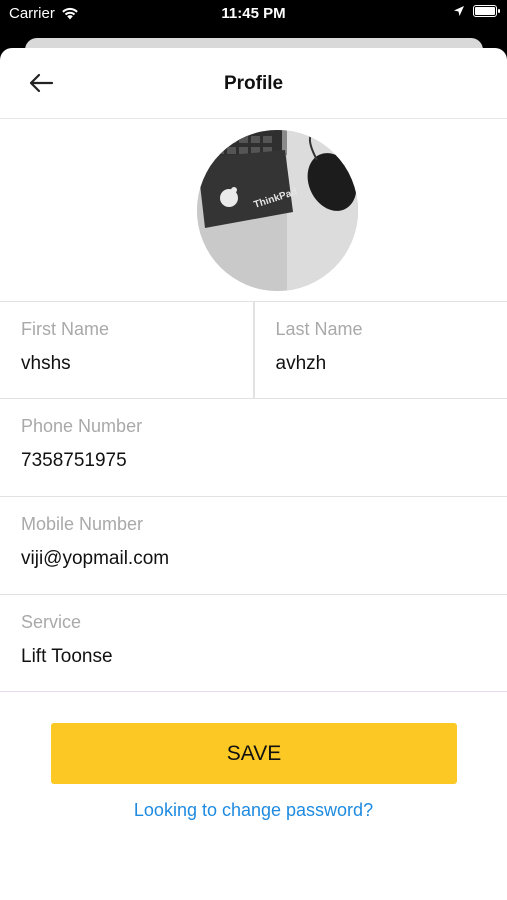 The image size is (507, 900). I want to click on status-time: 11:45 PM, so click(253, 13).